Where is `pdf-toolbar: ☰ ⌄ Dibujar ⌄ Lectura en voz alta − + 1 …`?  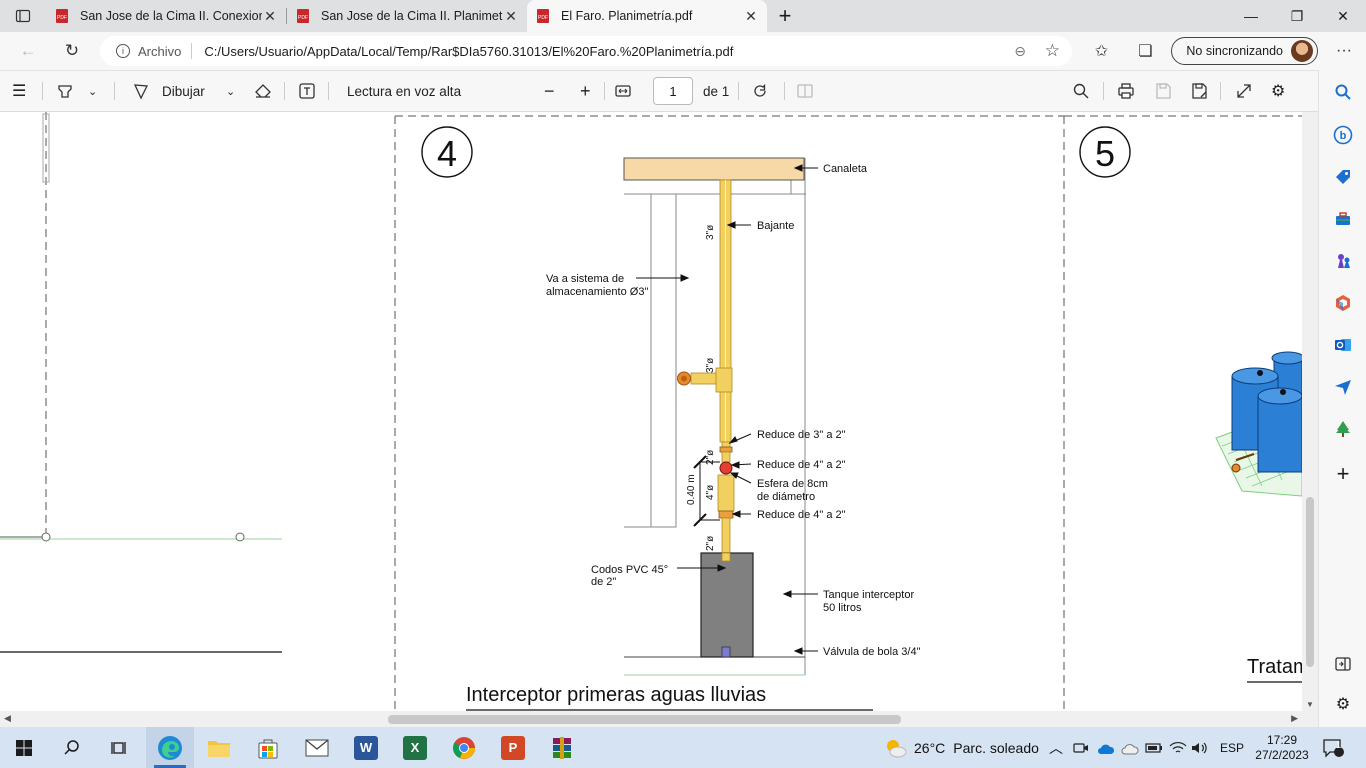 pdf-toolbar: ☰ ⌄ Dibujar ⌄ Lectura en voz alta − + 1 … is located at coordinates (659, 91).